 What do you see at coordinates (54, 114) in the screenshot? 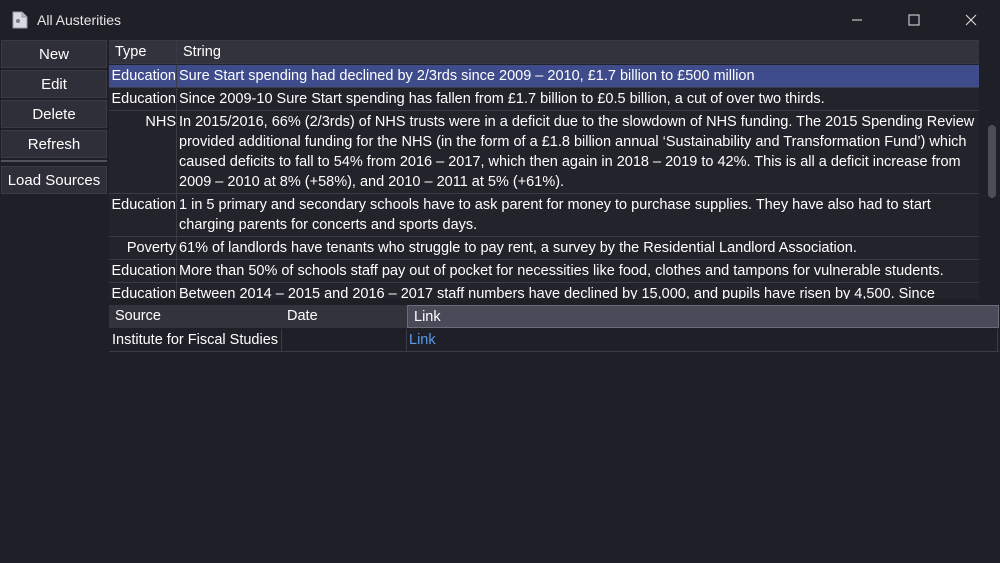
I see `delete-button: Delete` at bounding box center [54, 114].